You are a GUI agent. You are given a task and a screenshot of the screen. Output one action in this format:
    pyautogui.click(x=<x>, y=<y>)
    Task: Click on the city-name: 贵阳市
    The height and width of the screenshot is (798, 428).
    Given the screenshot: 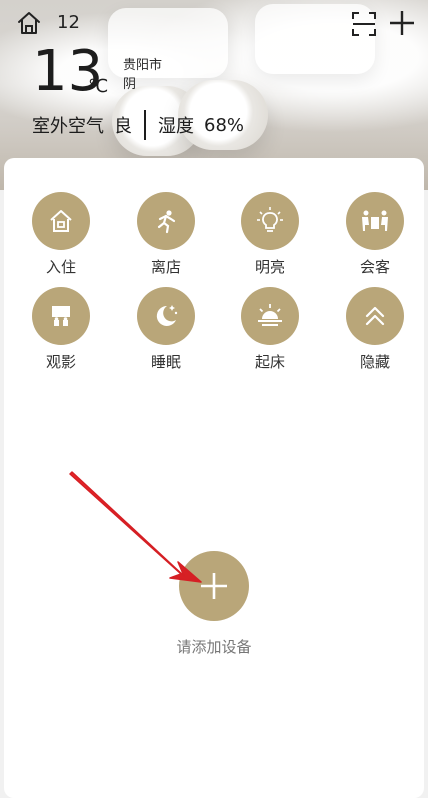 What is the action you would take?
    pyautogui.click(x=143, y=65)
    